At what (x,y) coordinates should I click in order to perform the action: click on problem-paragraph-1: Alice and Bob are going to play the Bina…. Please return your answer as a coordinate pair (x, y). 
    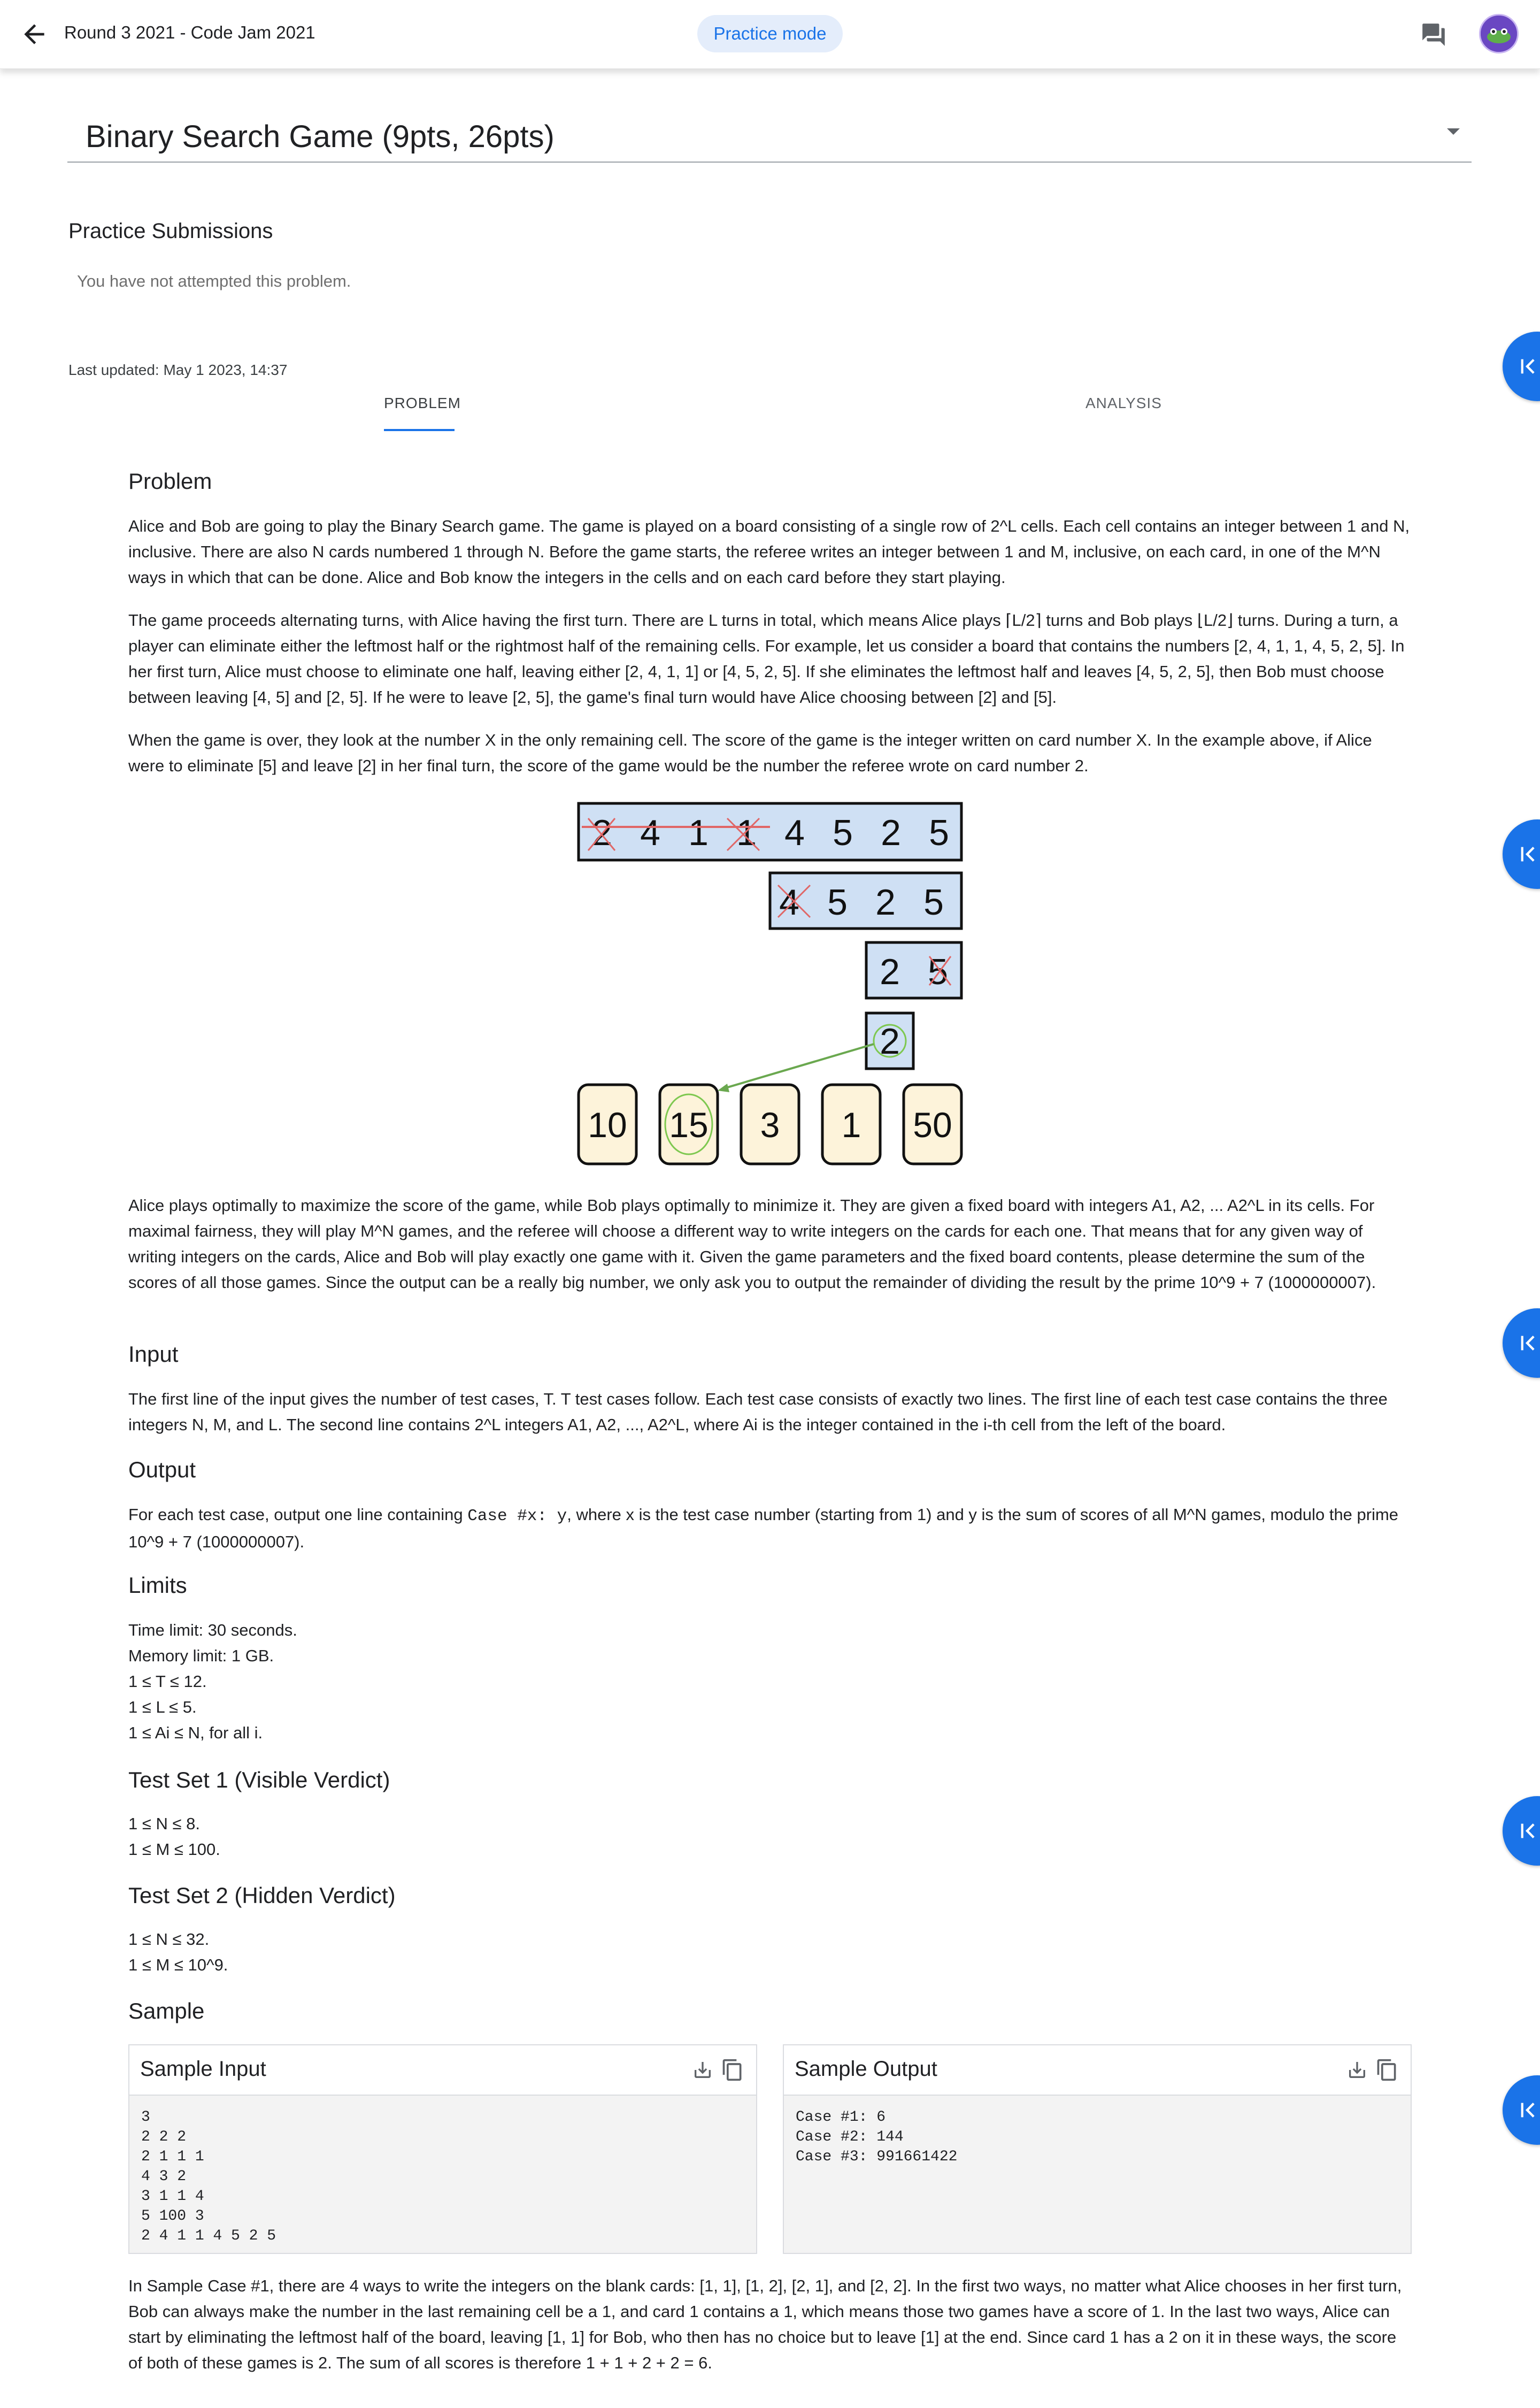
    Looking at the image, I should click on (769, 552).